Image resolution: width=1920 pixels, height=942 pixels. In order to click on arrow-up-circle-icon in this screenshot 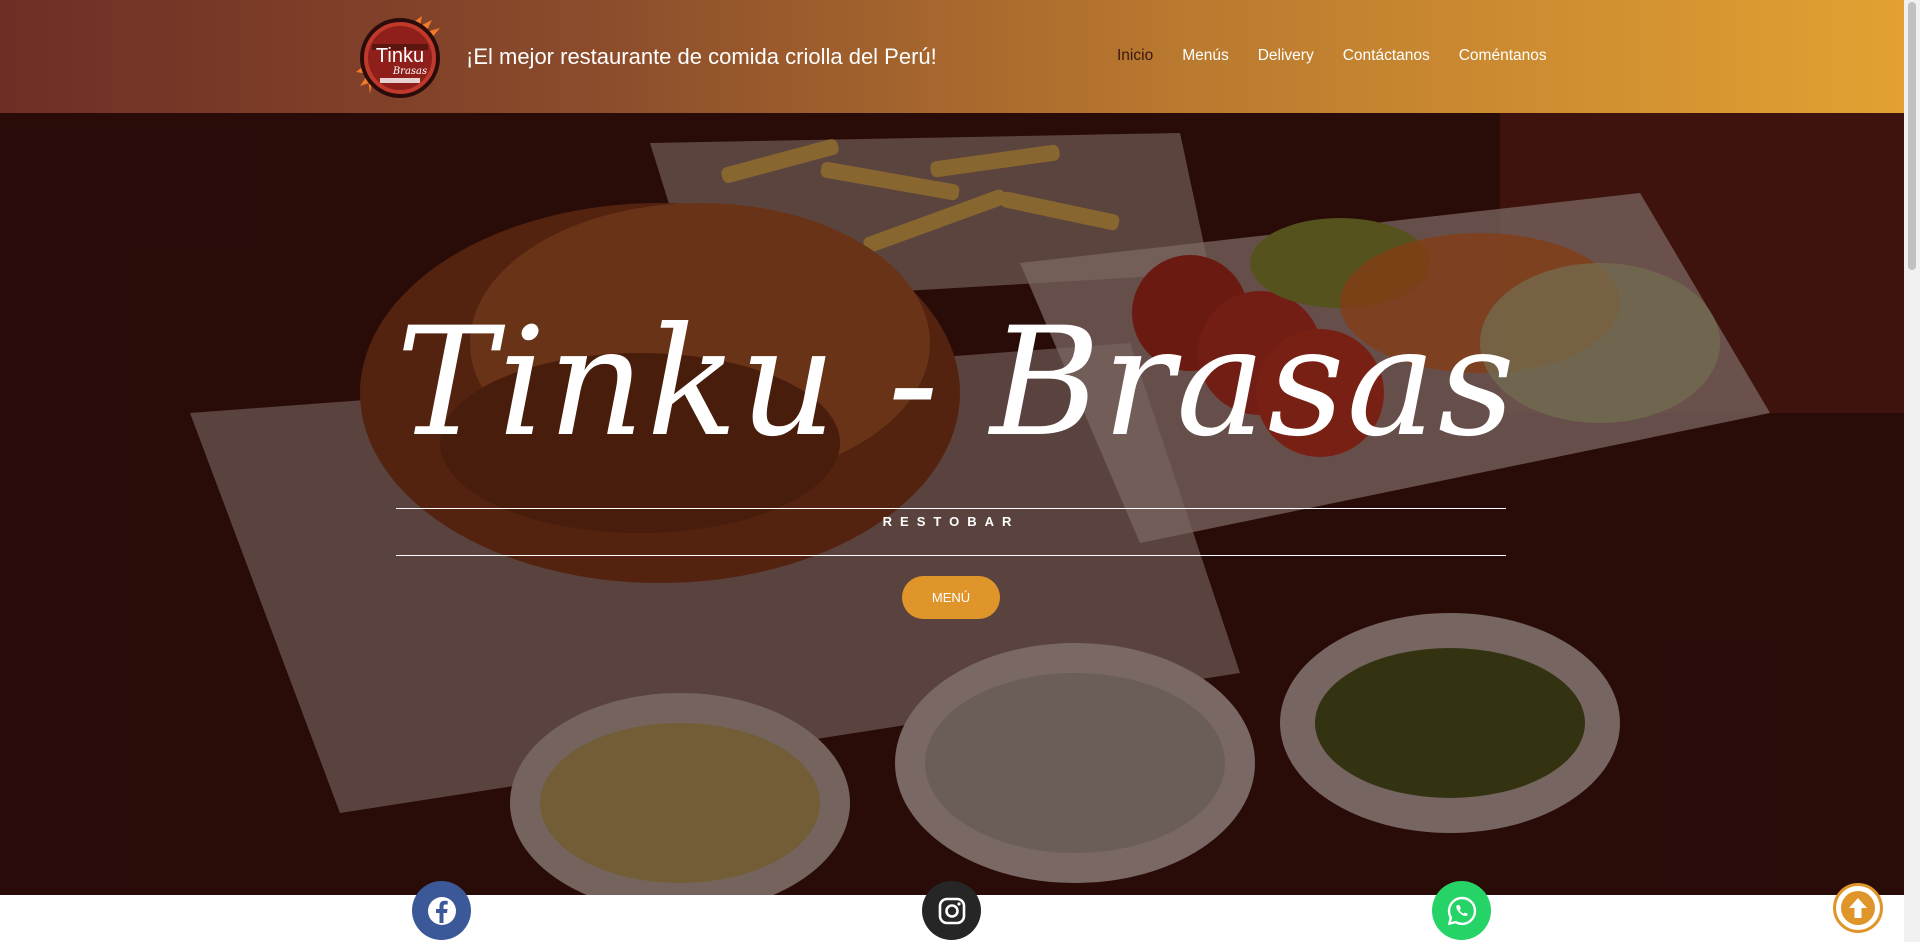, I will do `click(1858, 908)`.